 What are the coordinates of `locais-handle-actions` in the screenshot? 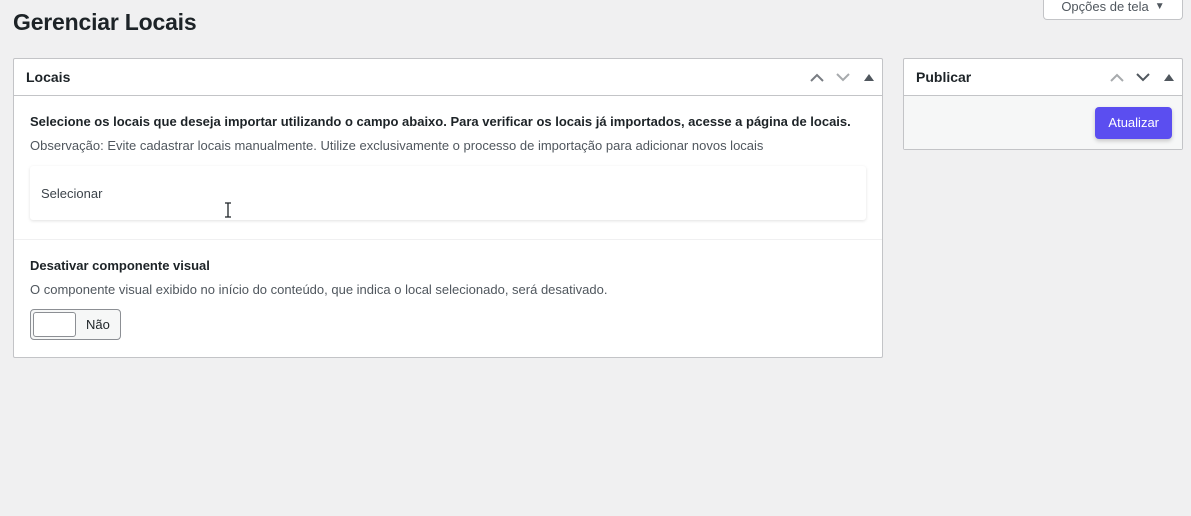 It's located at (843, 77).